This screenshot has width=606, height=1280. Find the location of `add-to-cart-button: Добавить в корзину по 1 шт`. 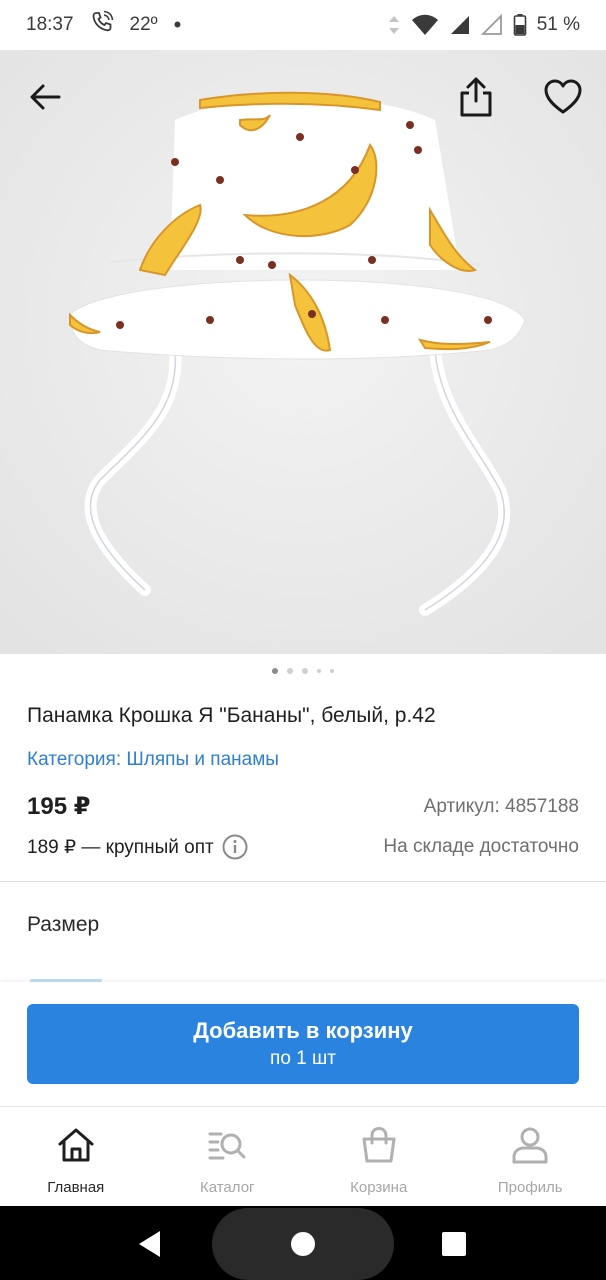

add-to-cart-button: Добавить в корзину по 1 шт is located at coordinates (303, 1044).